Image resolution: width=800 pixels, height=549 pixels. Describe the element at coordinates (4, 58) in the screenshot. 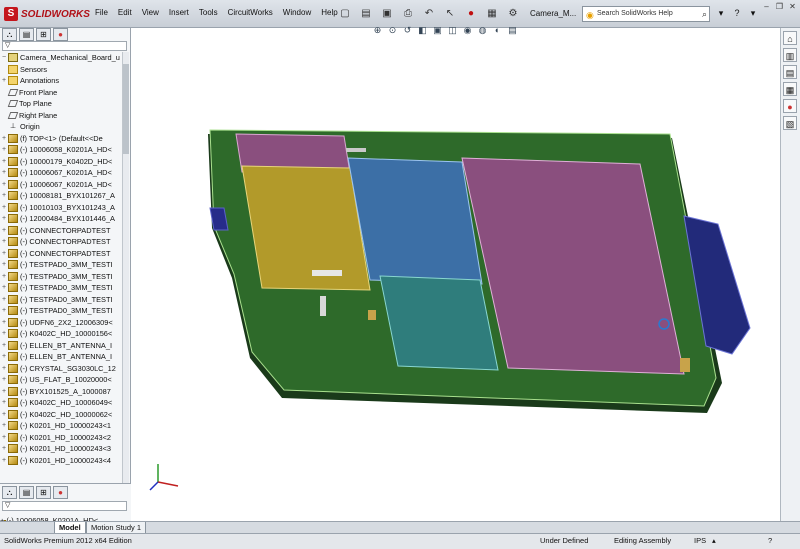

I see `expand-icon: −` at that location.